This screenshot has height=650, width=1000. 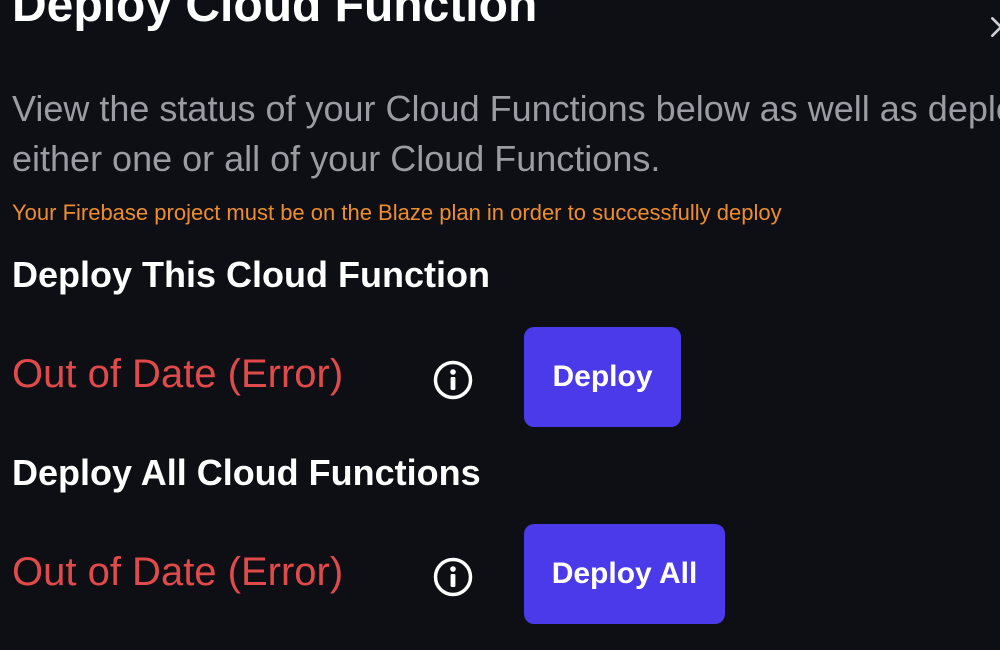 What do you see at coordinates (251, 274) in the screenshot?
I see `deploy-this-function-heading: Deploy This Cloud Function` at bounding box center [251, 274].